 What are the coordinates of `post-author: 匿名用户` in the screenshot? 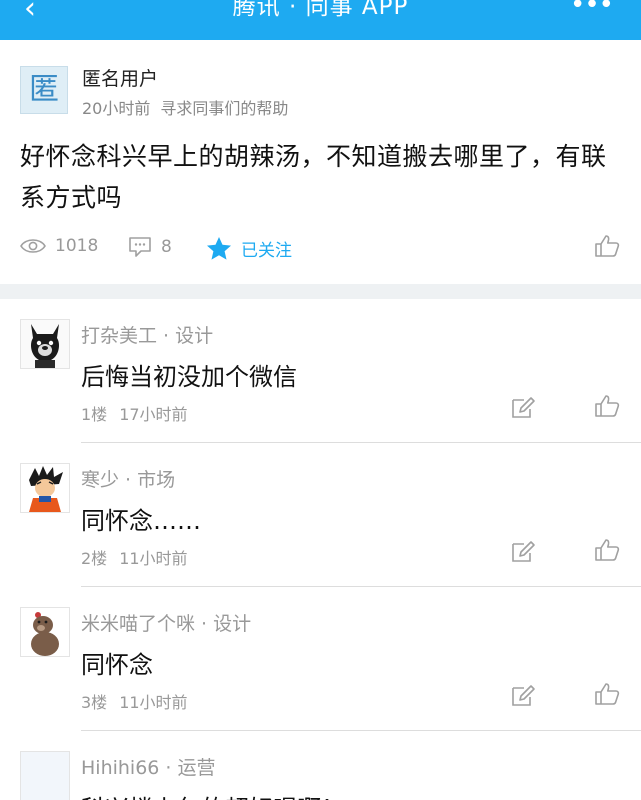 It's located at (120, 79).